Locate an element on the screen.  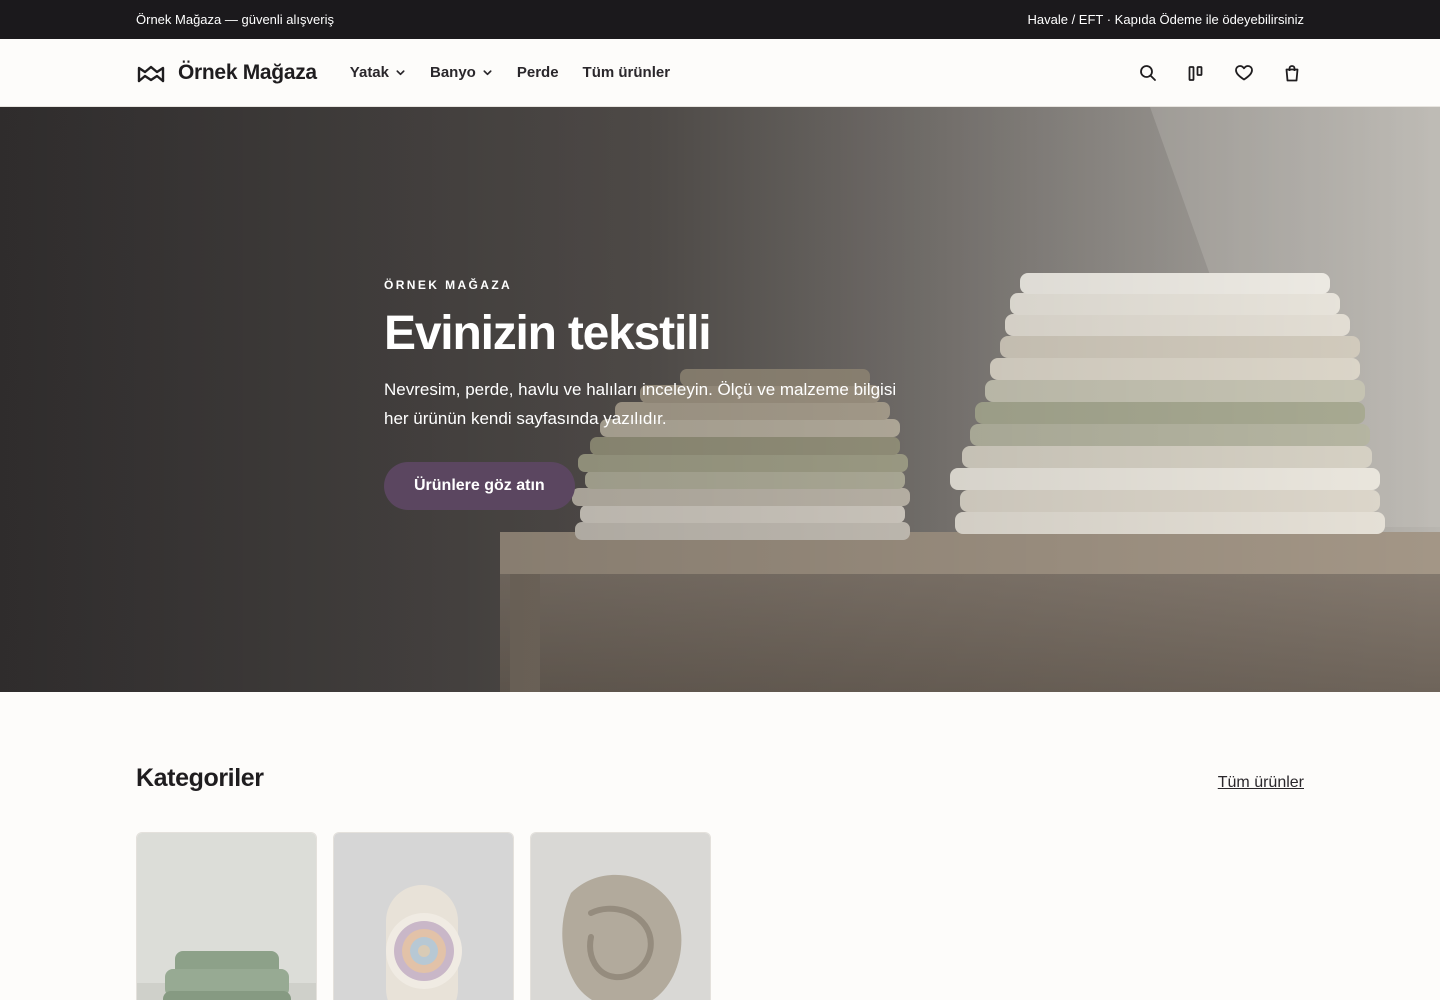
shopping-bag-icon is located at coordinates (1292, 72).